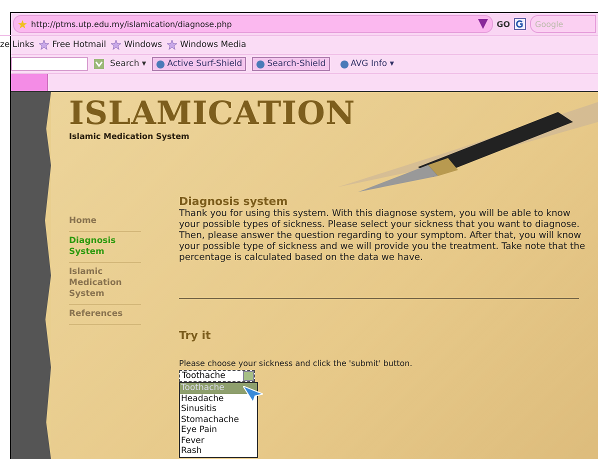 This screenshot has width=598, height=459. What do you see at coordinates (29, 82) in the screenshot?
I see `browser-tab` at bounding box center [29, 82].